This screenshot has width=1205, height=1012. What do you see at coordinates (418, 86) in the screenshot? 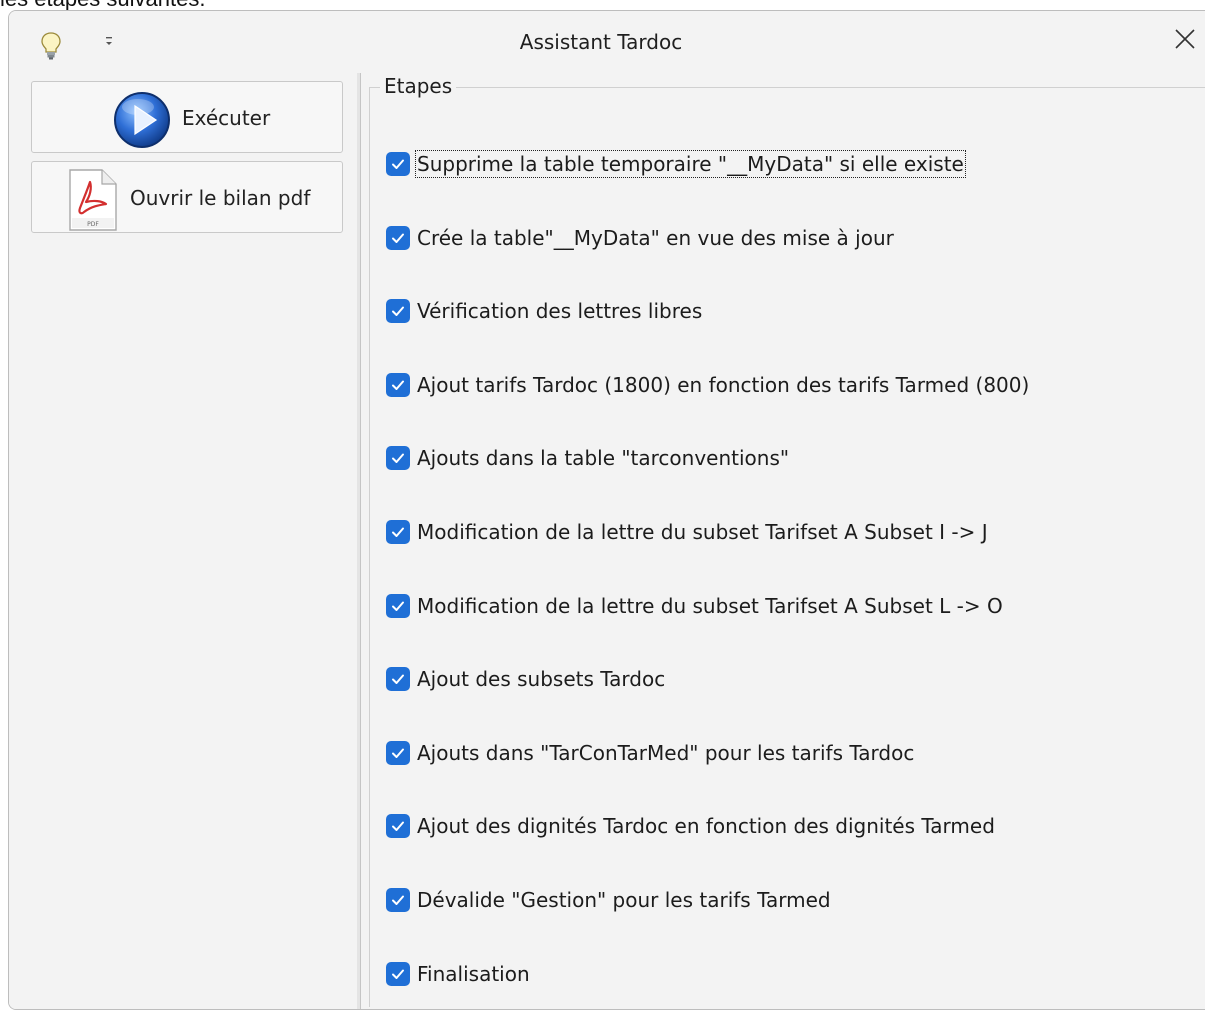
I see `steps-group-legend: Etapes` at bounding box center [418, 86].